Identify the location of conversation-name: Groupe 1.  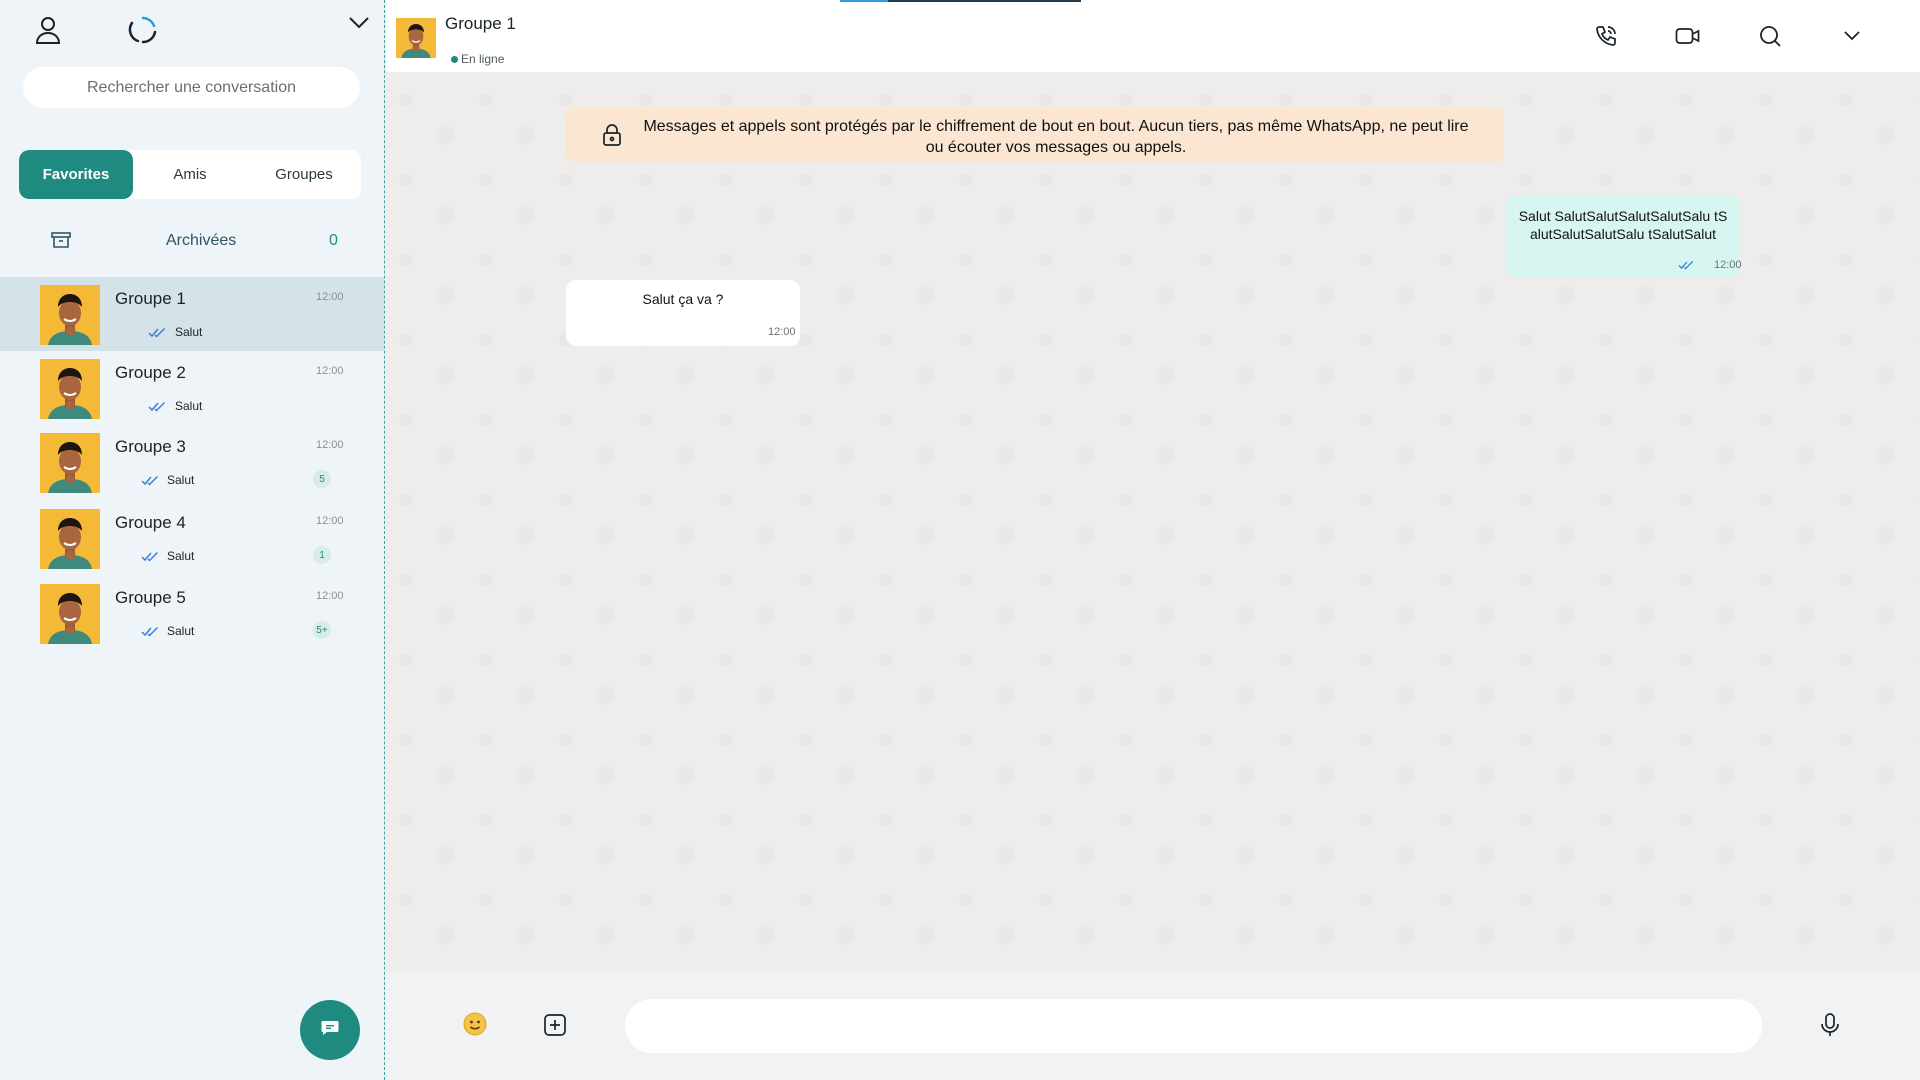
(150, 298).